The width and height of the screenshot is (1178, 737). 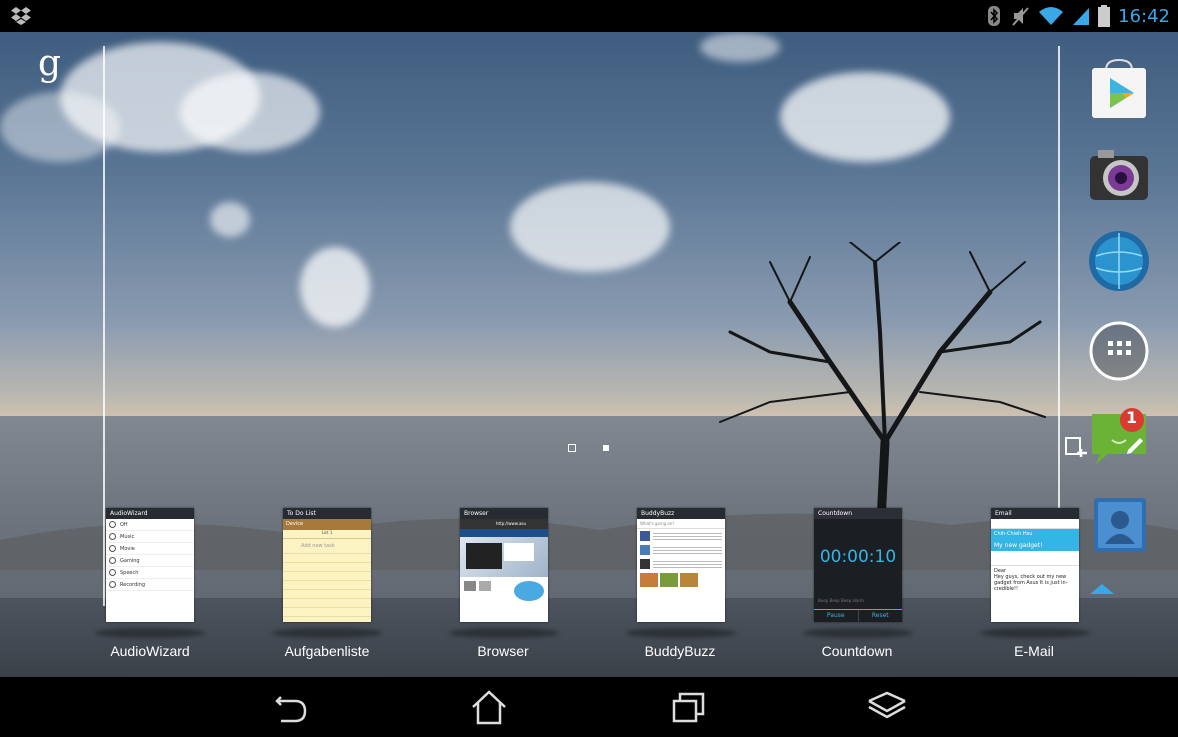 I want to click on home-button, so click(x=489, y=707).